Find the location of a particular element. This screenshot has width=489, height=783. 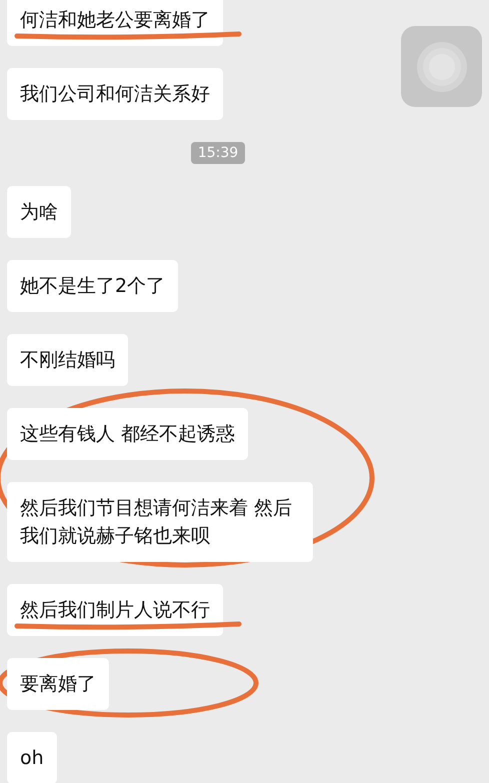

timestamp: 15:39 is located at coordinates (218, 153).